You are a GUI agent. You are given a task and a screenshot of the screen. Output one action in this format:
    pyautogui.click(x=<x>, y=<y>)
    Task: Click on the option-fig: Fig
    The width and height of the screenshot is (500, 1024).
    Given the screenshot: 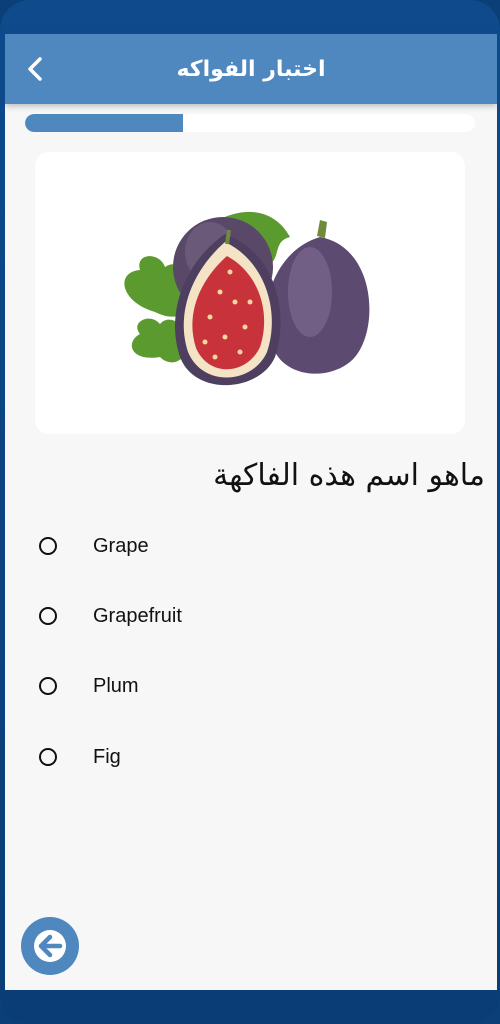 What is the action you would take?
    pyautogui.click(x=255, y=757)
    